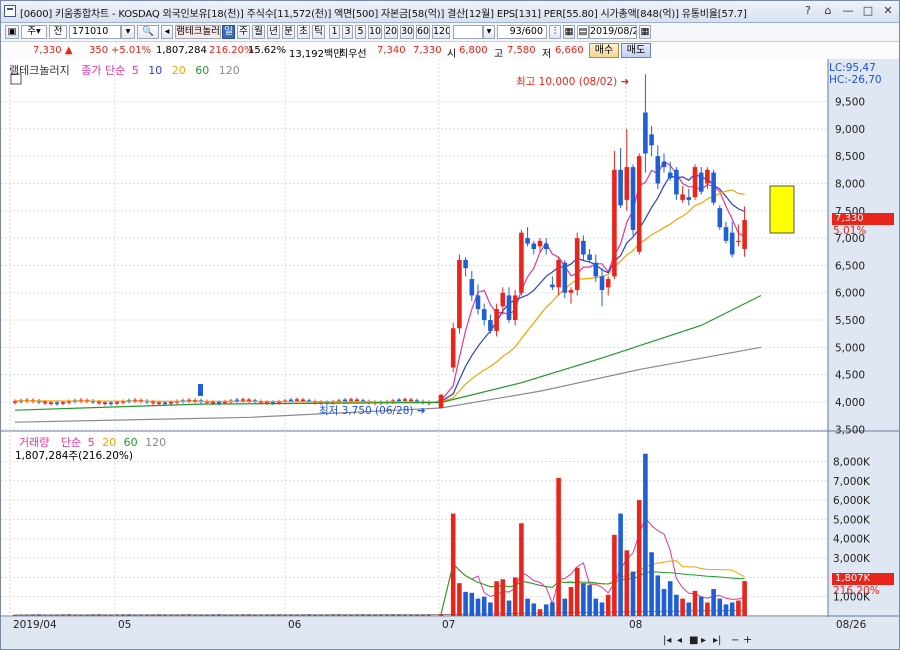 The image size is (900, 650). I want to click on search-icon: 🔍, so click(148, 32).